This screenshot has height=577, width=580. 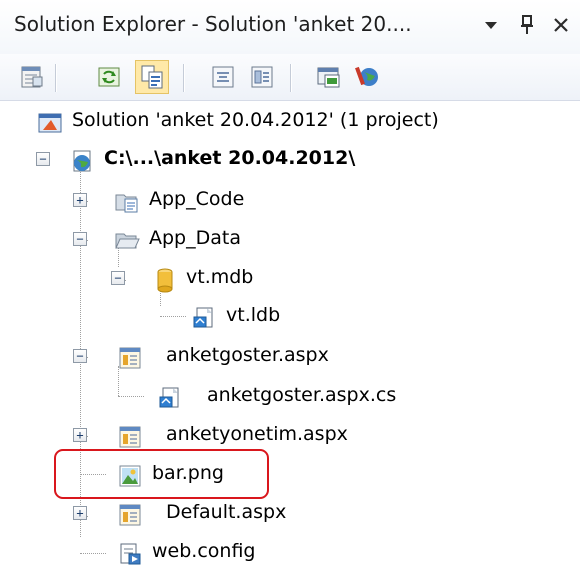 I want to click on dropdown-arrow-icon, so click(x=491, y=25).